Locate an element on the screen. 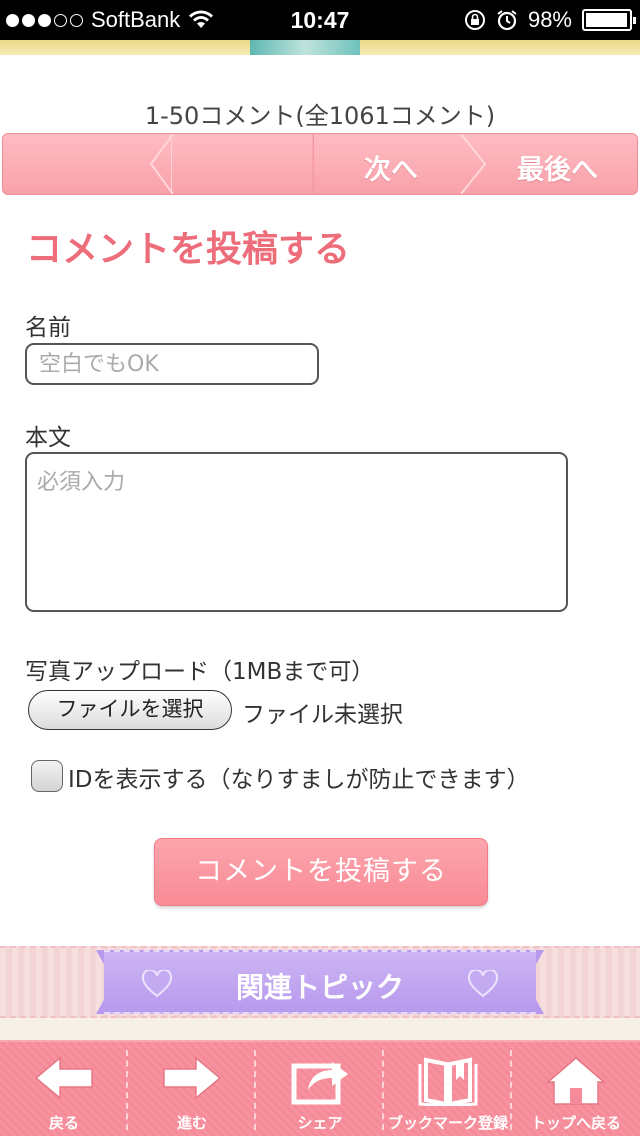 The image size is (640, 1138). battery-percent: 98% is located at coordinates (549, 19).